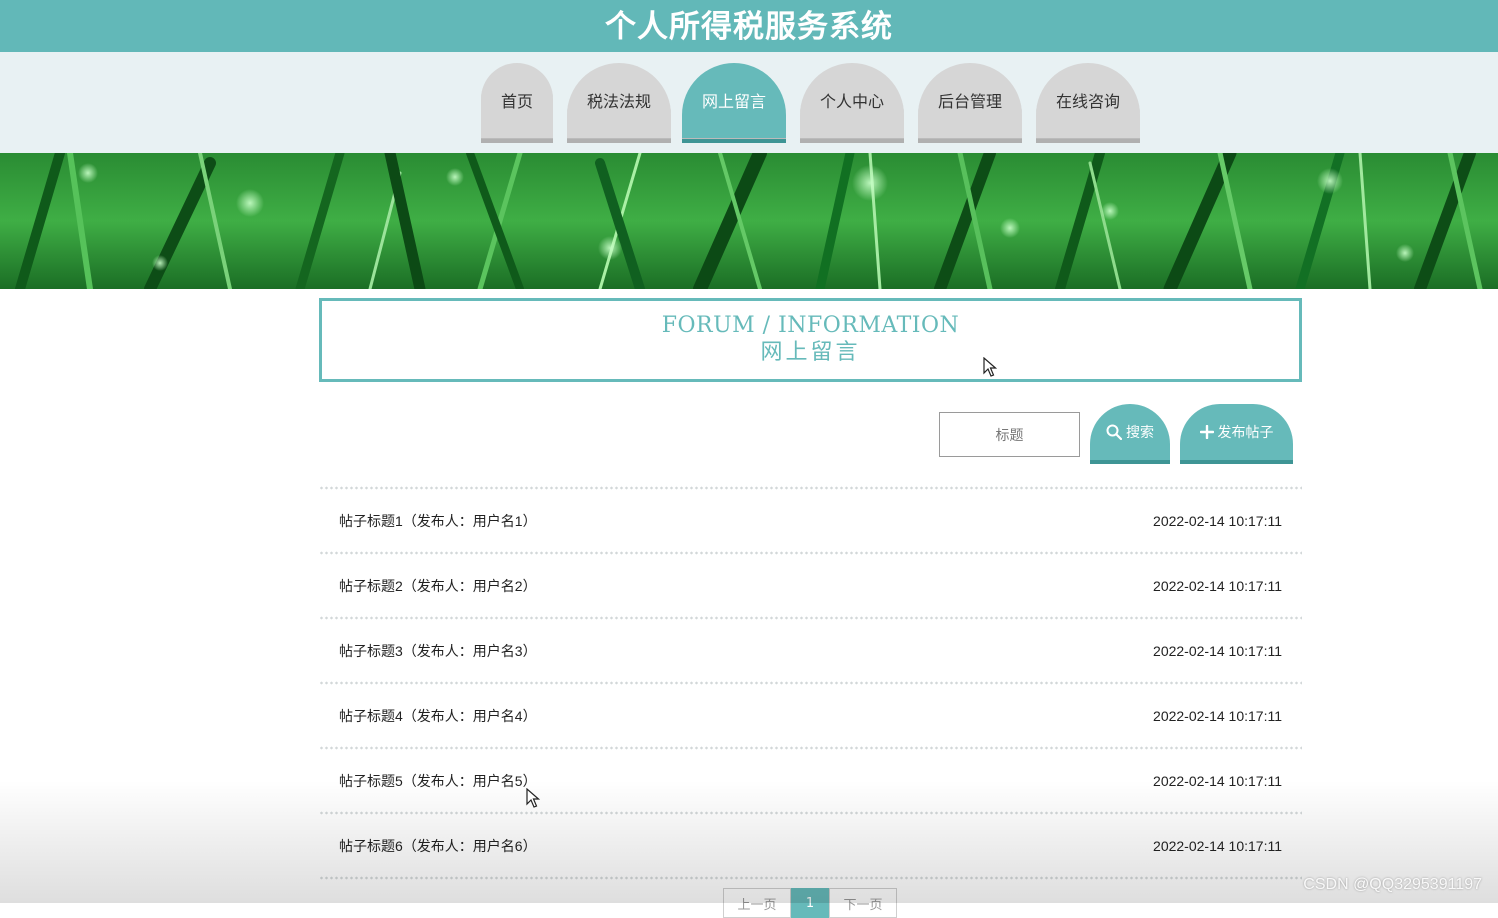 The image size is (1498, 918). I want to click on nav-item-label: 后台管理, so click(969, 101).